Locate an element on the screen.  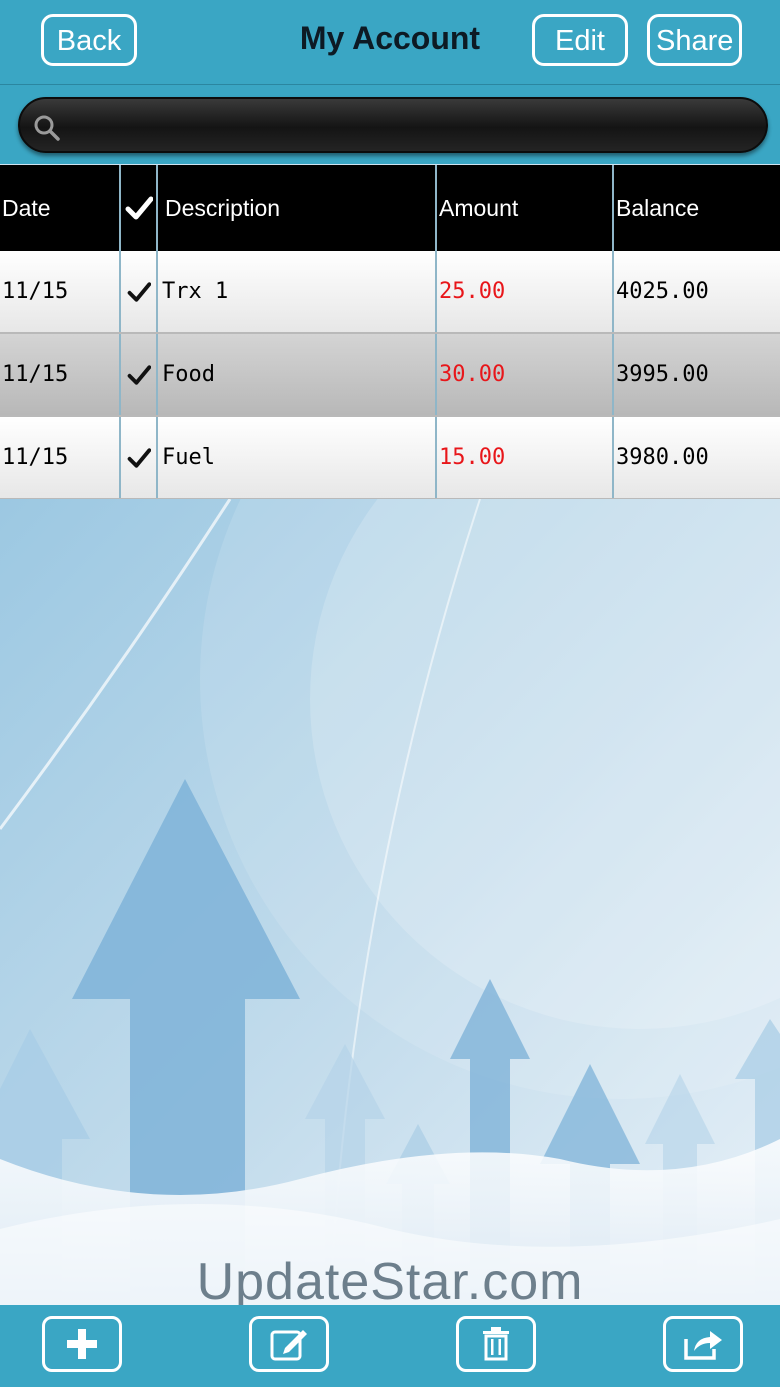
column-header-balance: Balance is located at coordinates (697, 208).